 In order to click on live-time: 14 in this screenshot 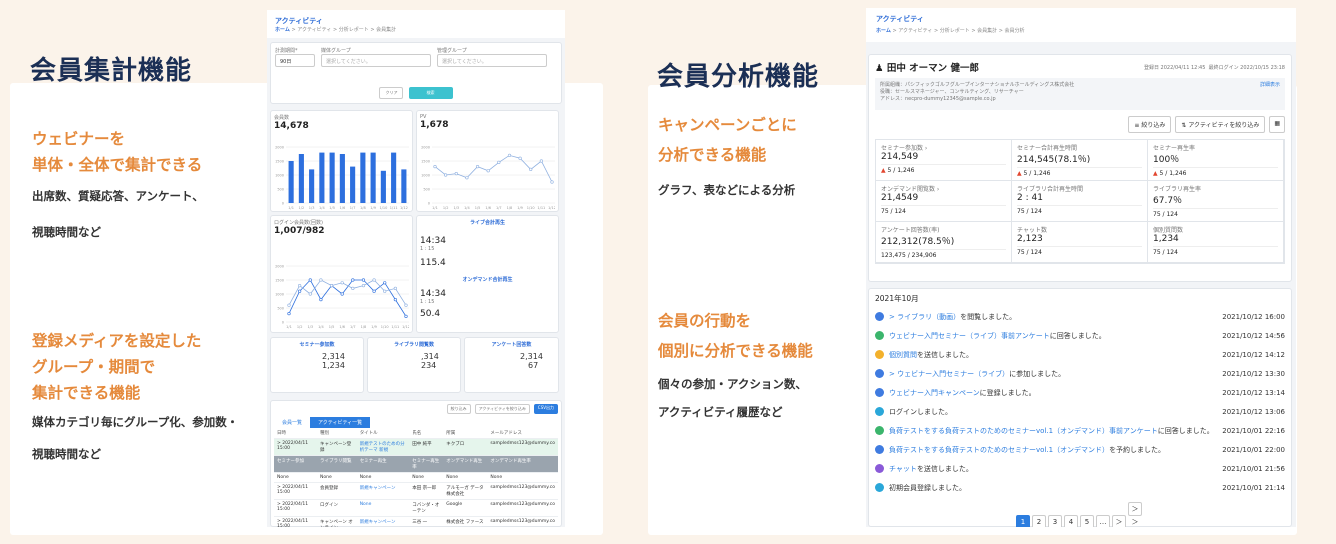, I will do `click(426, 241)`.